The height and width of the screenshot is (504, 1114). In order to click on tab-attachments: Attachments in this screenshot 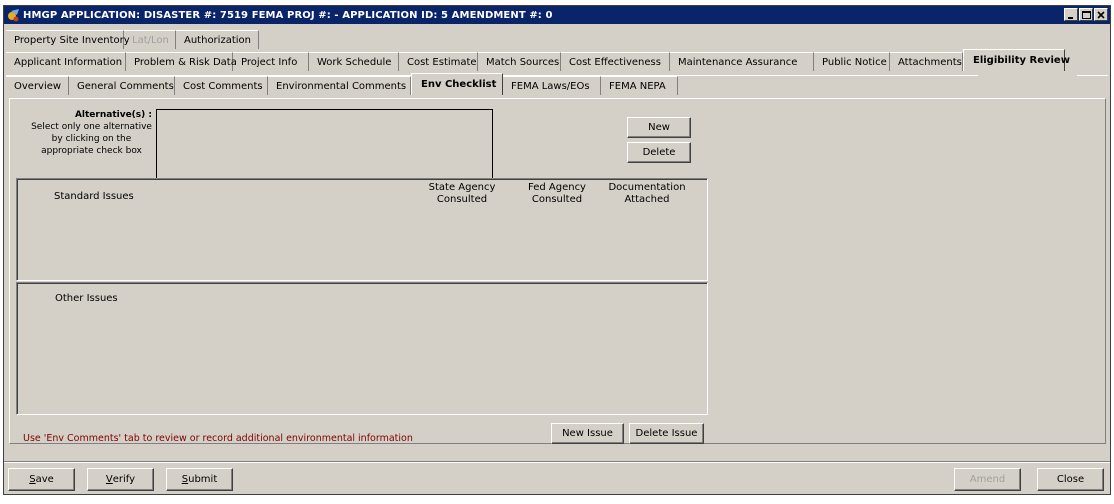, I will do `click(926, 61)`.